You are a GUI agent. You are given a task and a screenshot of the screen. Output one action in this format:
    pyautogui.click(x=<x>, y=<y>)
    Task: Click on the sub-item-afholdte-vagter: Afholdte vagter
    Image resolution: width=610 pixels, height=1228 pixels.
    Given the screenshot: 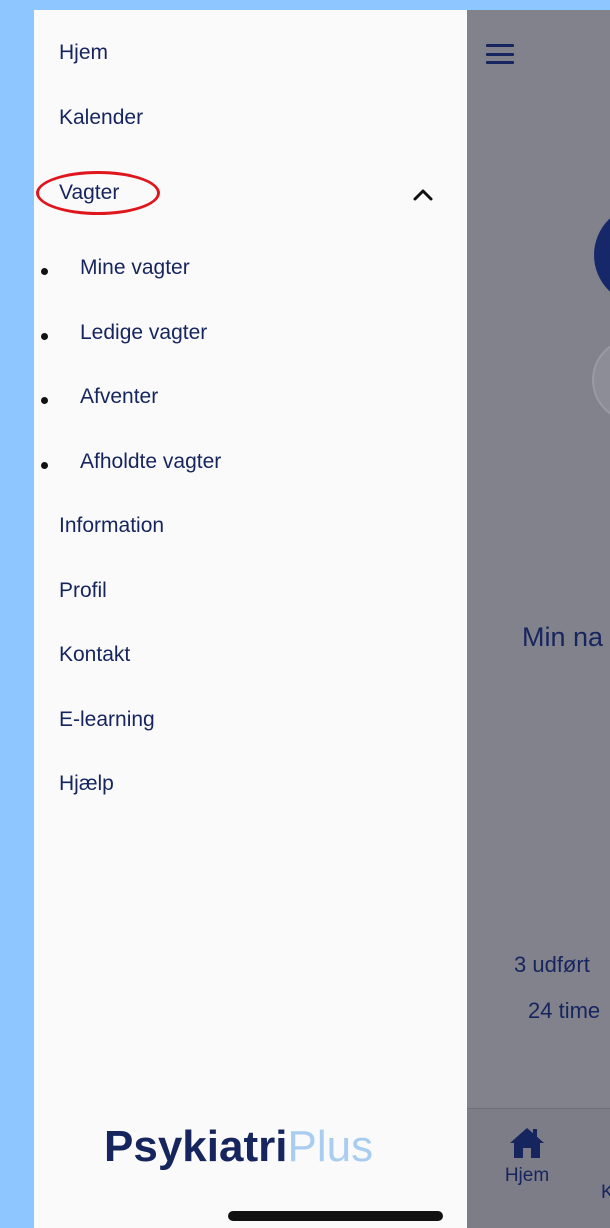 What is the action you would take?
    pyautogui.click(x=234, y=465)
    